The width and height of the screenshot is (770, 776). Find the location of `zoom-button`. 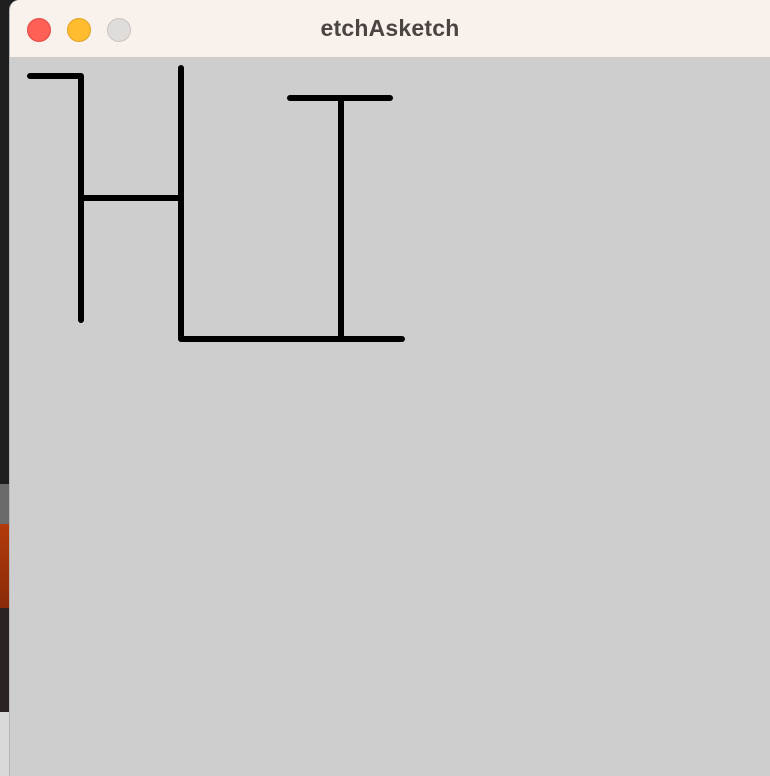

zoom-button is located at coordinates (119, 30).